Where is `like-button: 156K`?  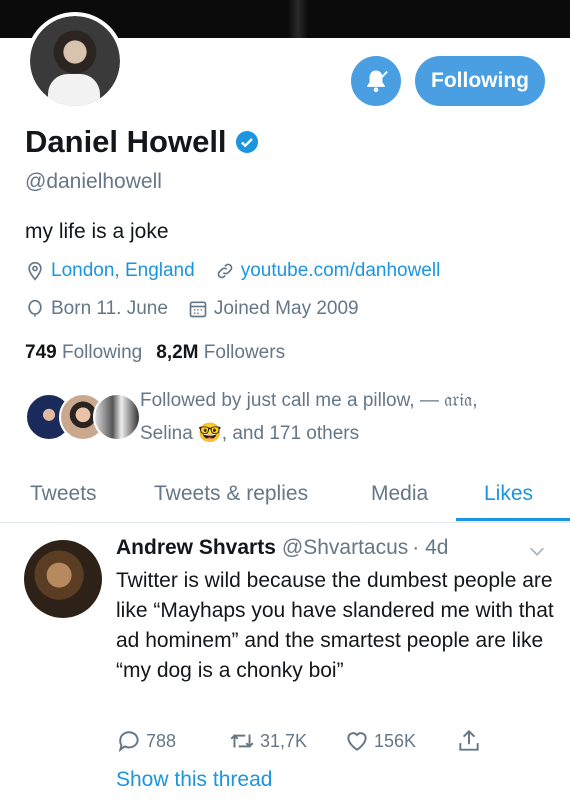
like-button: 156K is located at coordinates (380, 741).